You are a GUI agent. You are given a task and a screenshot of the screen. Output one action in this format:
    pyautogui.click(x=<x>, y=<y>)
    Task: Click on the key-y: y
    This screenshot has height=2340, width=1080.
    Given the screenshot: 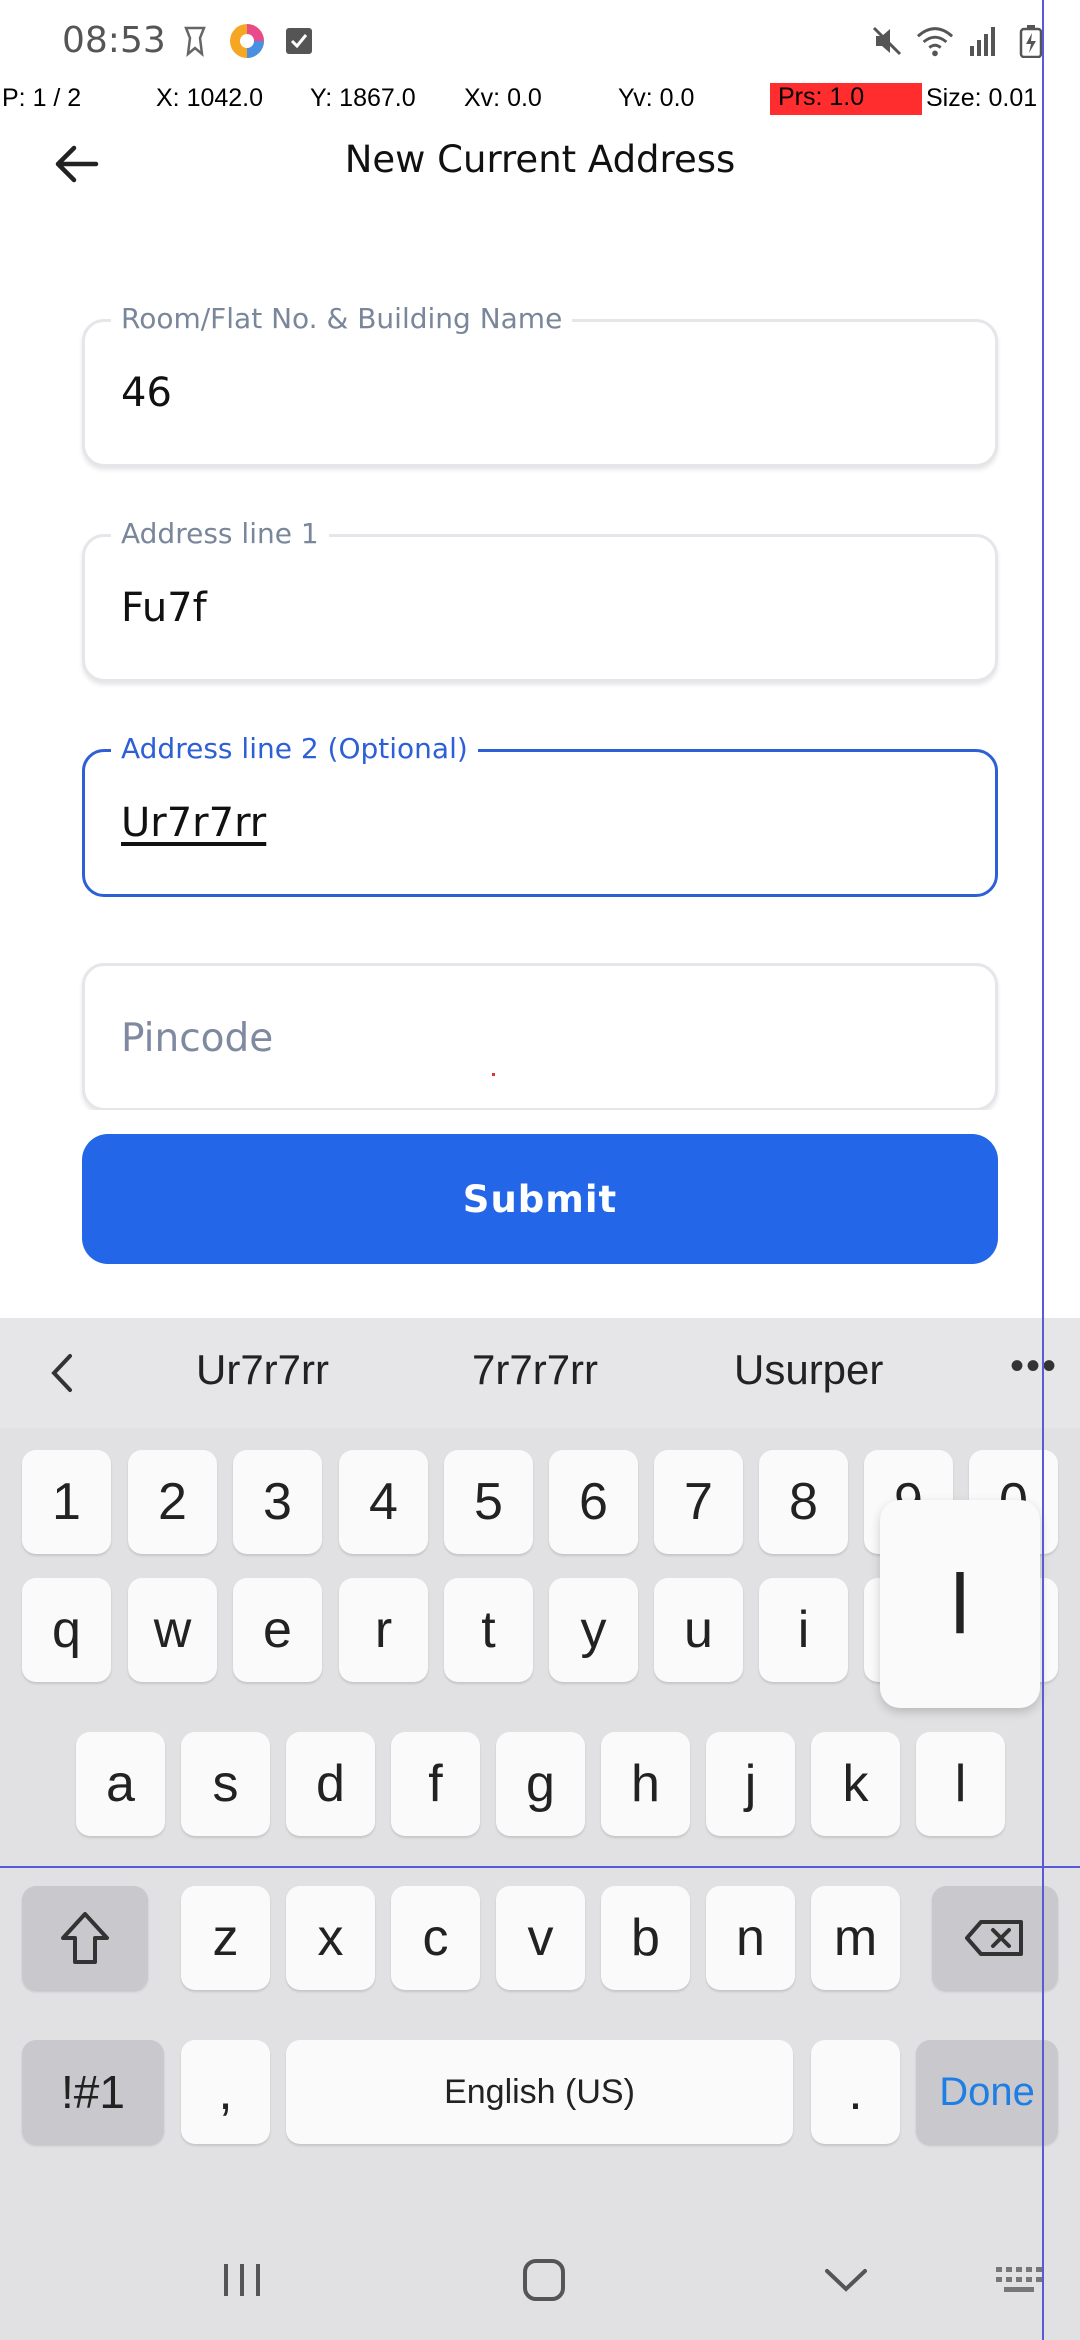 What is the action you would take?
    pyautogui.click(x=593, y=1630)
    